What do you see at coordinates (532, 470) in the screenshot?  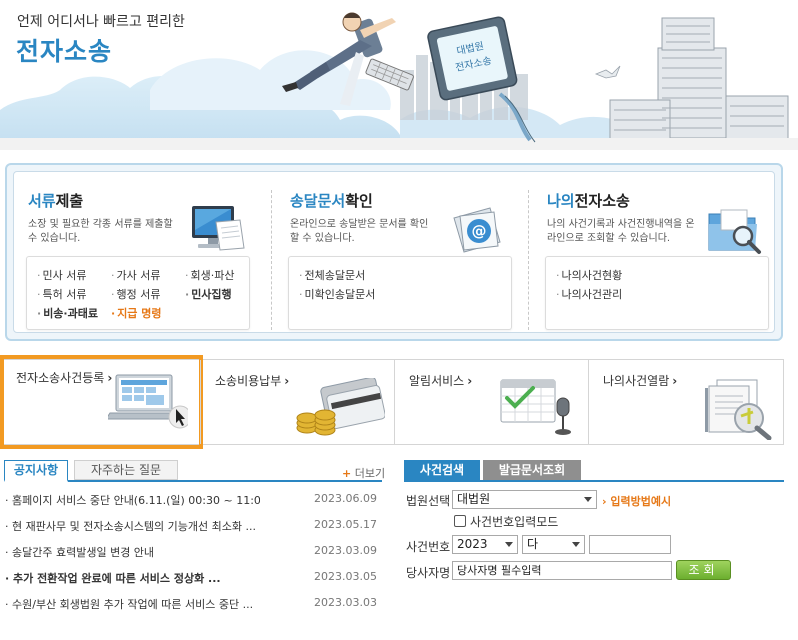 I see `tab-issued-document-lookup: 발급문서조회` at bounding box center [532, 470].